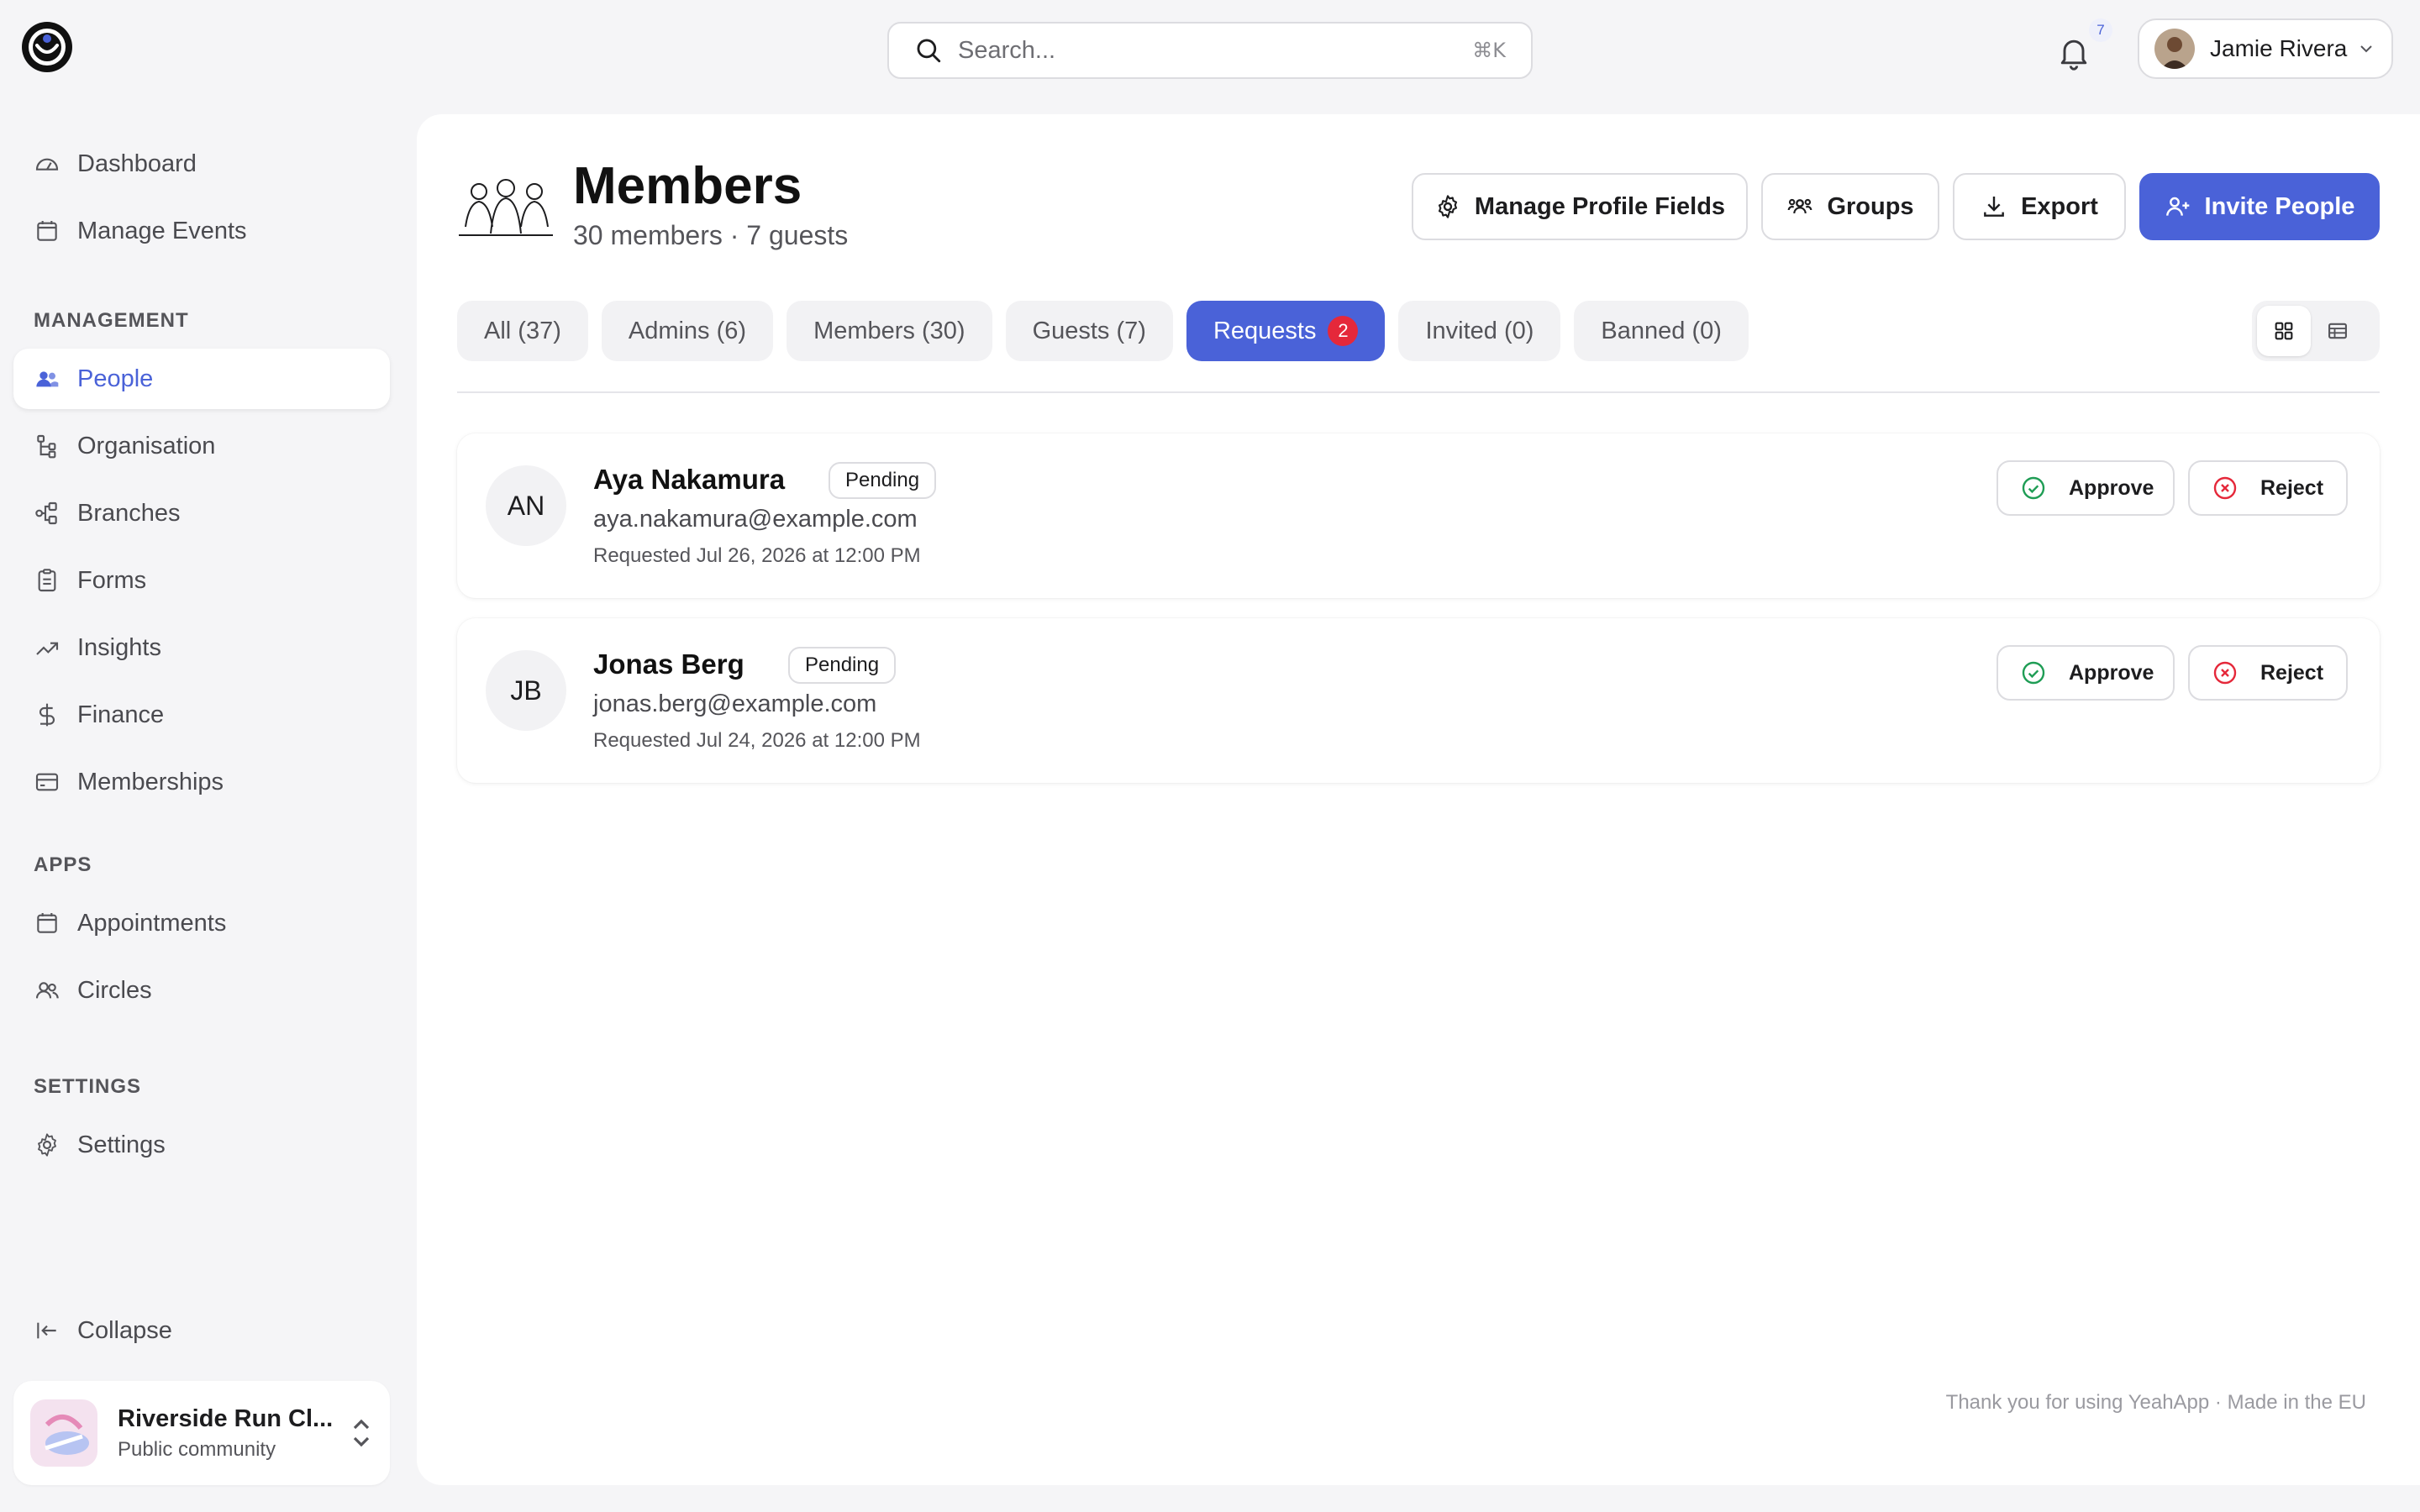 The width and height of the screenshot is (2420, 1512). I want to click on org-tree-icon, so click(47, 446).